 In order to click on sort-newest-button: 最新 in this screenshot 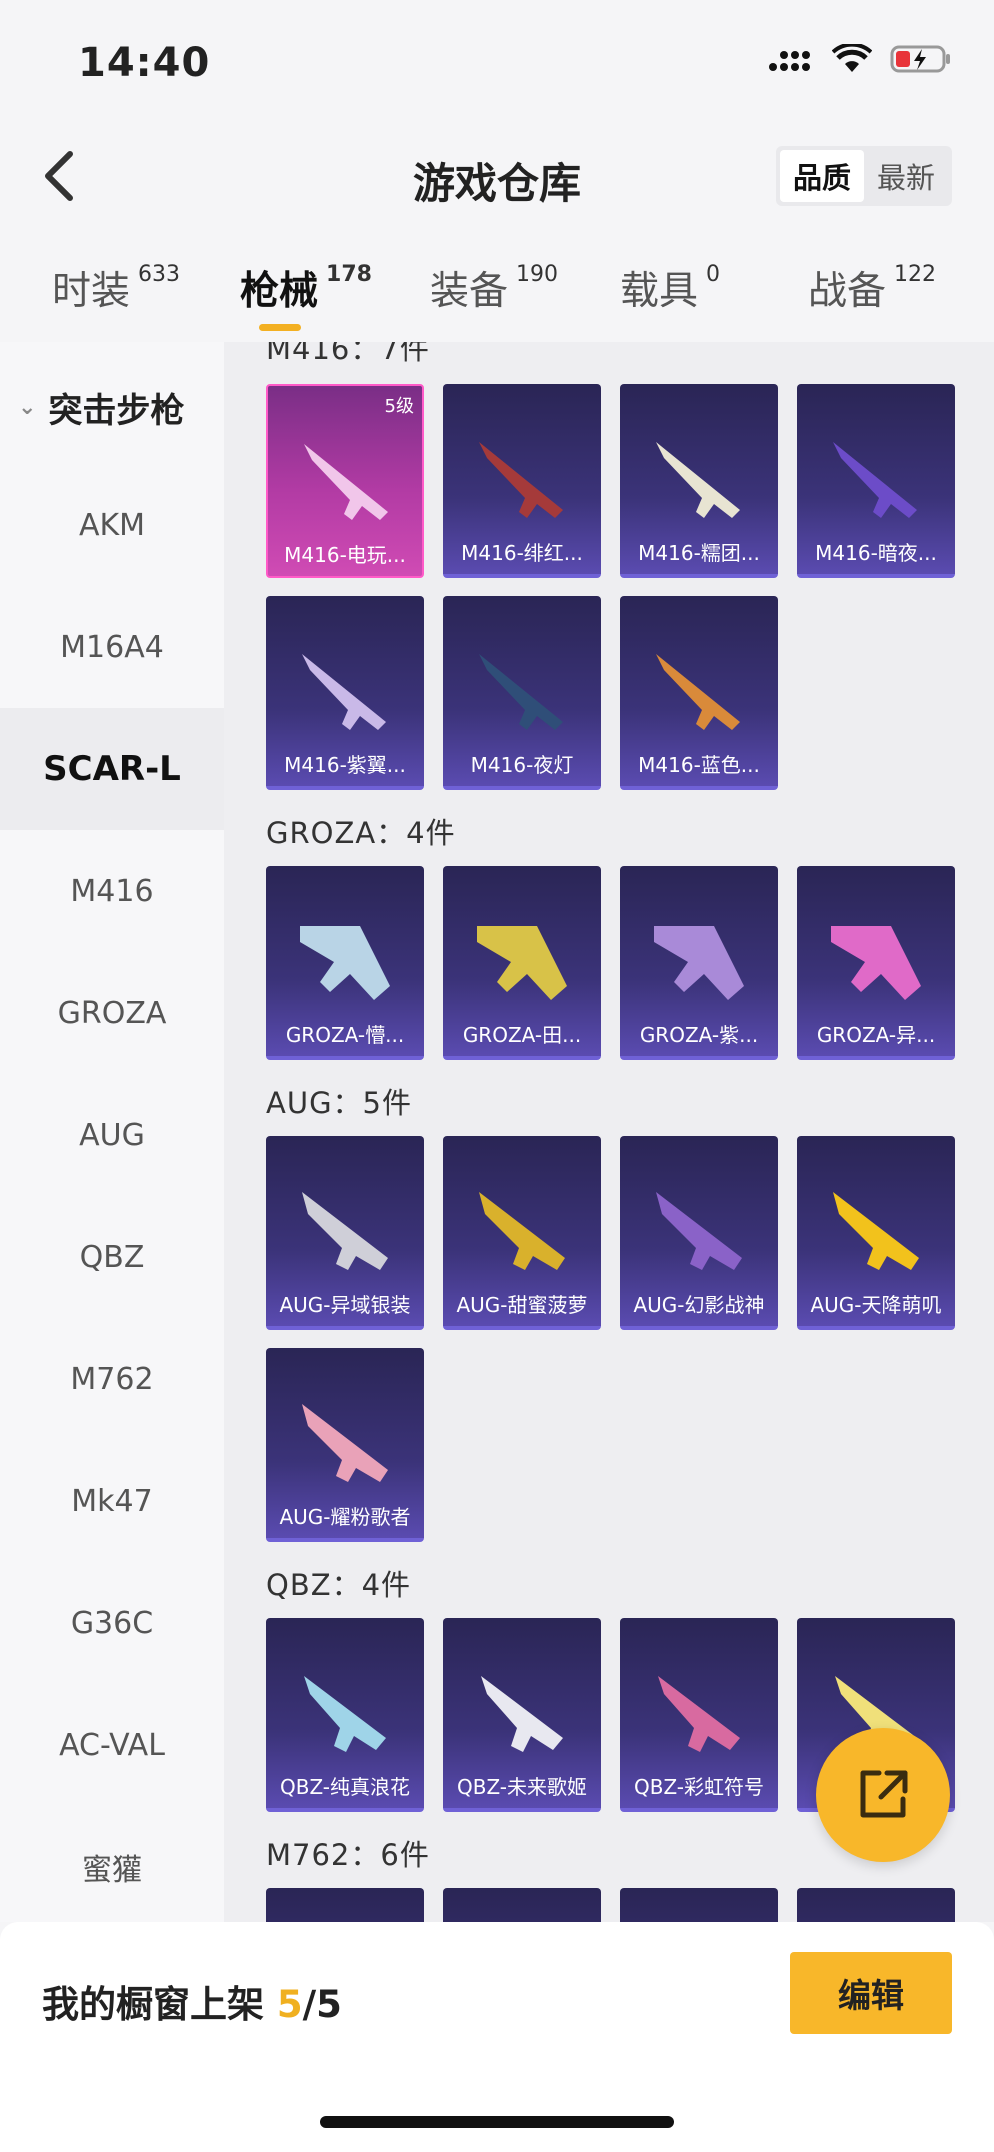, I will do `click(906, 176)`.